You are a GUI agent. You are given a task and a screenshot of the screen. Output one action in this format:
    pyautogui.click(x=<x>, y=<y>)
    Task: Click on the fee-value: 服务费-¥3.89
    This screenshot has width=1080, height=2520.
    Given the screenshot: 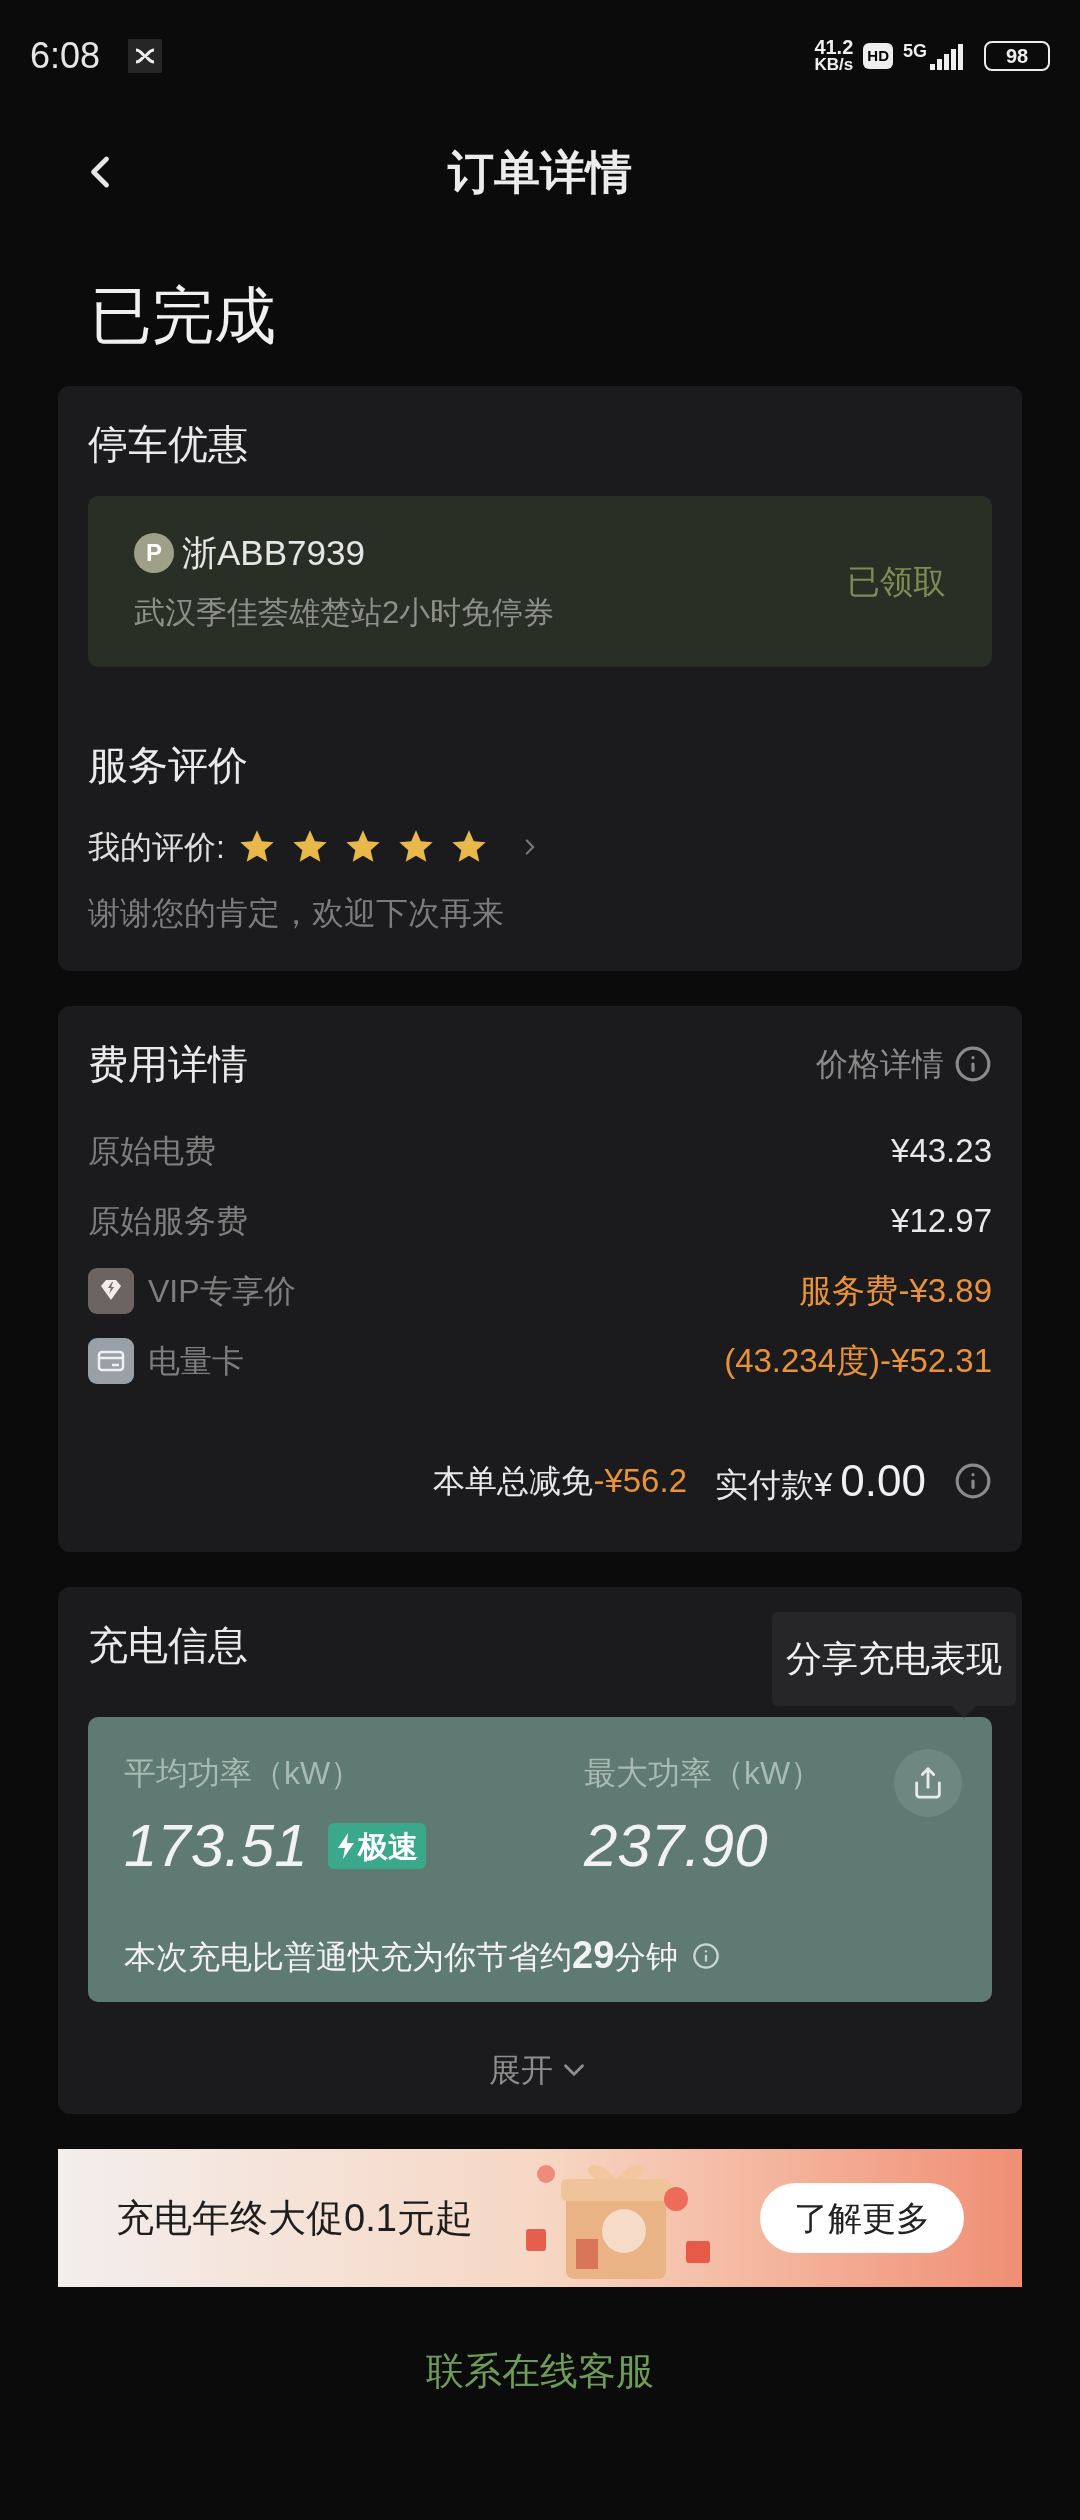 What is the action you would take?
    pyautogui.click(x=895, y=1291)
    